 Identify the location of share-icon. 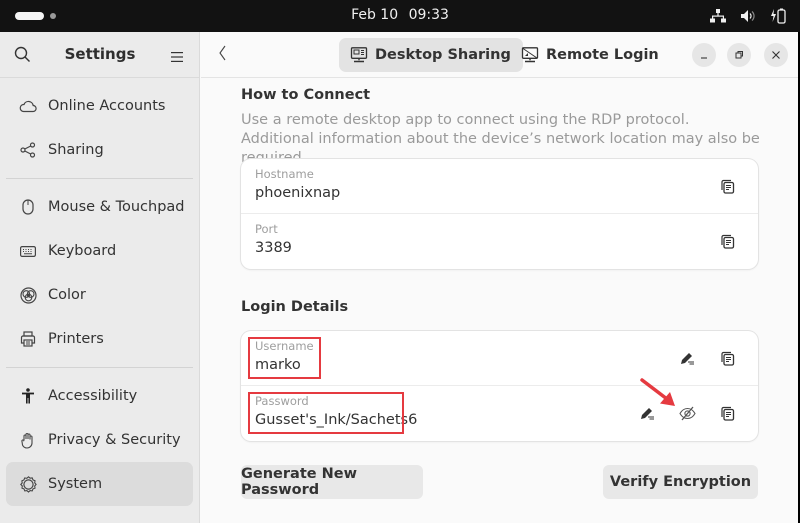
(28, 150).